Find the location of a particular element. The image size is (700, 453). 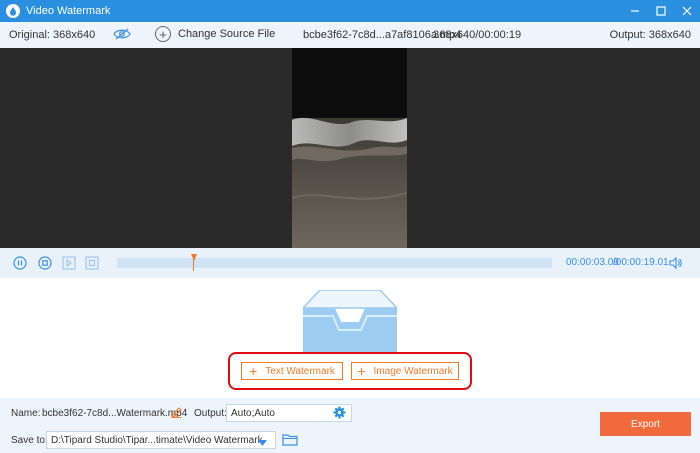

save-to-label: Save to: is located at coordinates (29, 440).